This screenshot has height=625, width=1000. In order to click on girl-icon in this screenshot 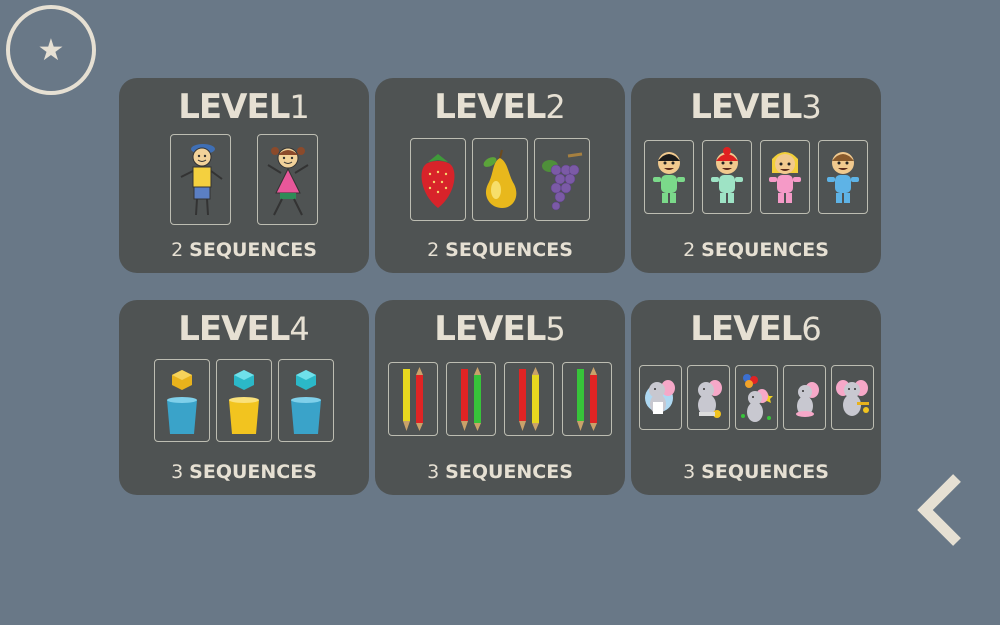, I will do `click(287, 180)`.